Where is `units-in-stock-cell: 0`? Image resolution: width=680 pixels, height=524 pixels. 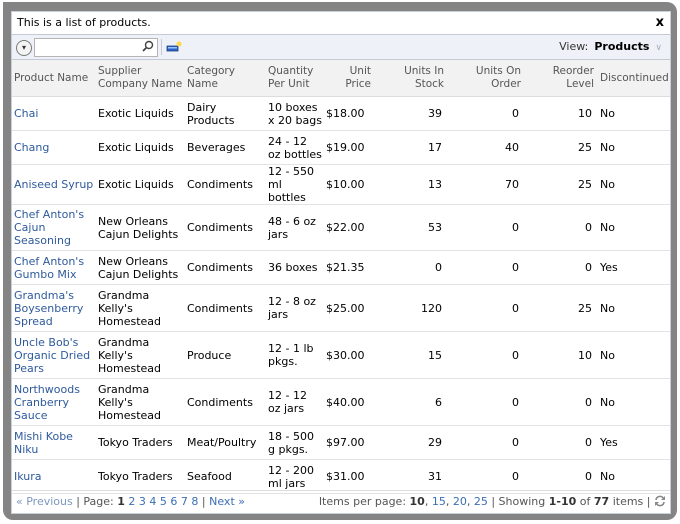 units-in-stock-cell: 0 is located at coordinates (411, 267).